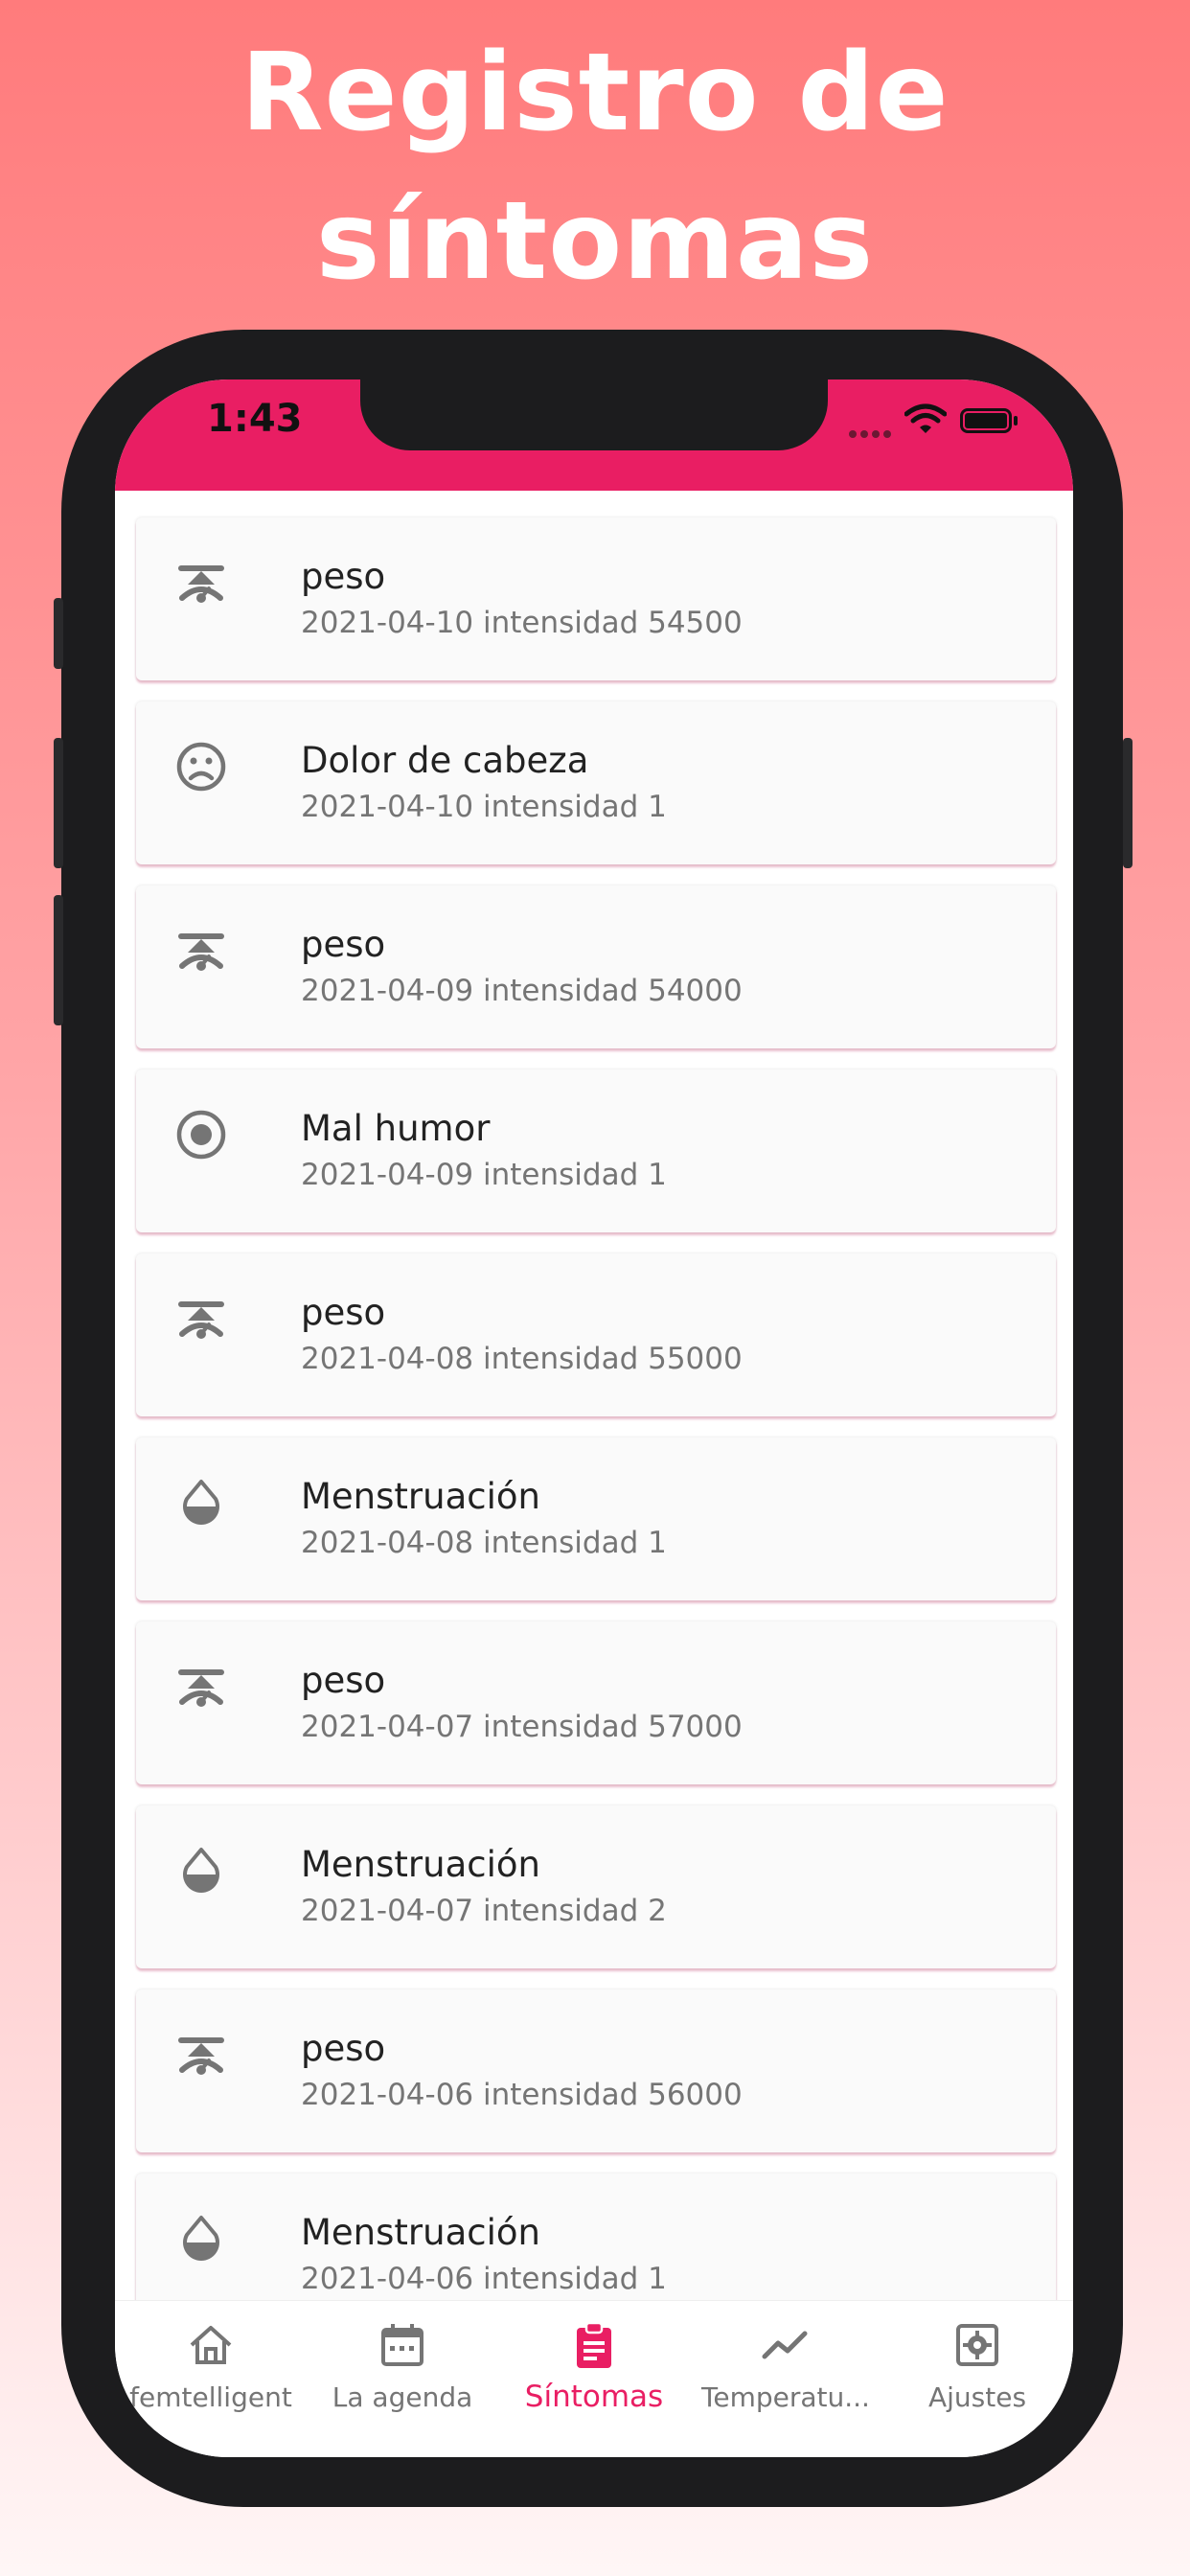 The height and width of the screenshot is (2576, 1190). What do you see at coordinates (594, 2397) in the screenshot?
I see `nav-label: Síntomas` at bounding box center [594, 2397].